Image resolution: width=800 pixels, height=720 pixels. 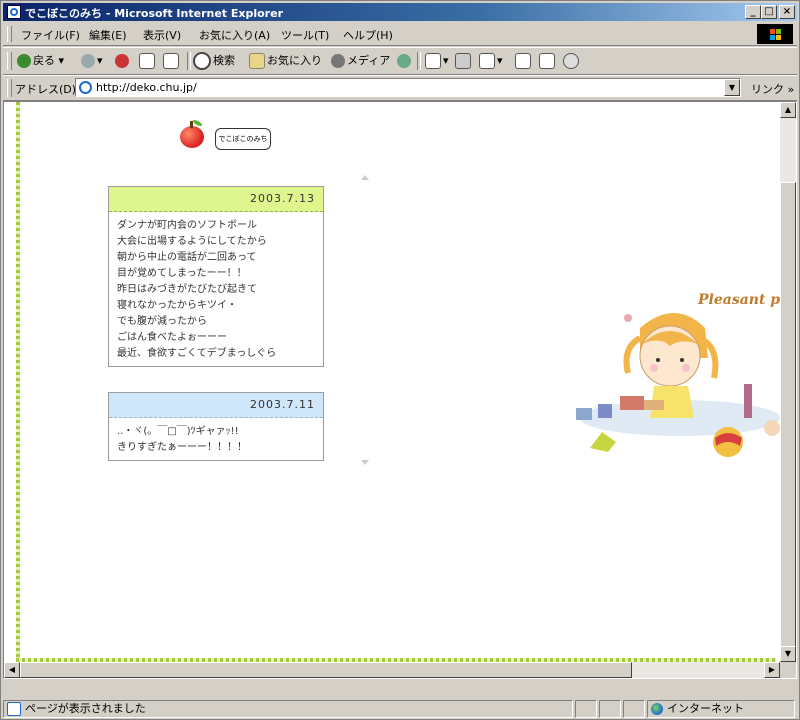 I want to click on standard-toolbar: 戻る ▾ ▾ 検索 お気に入り メディア ▾ ▾, so click(x=400, y=61).